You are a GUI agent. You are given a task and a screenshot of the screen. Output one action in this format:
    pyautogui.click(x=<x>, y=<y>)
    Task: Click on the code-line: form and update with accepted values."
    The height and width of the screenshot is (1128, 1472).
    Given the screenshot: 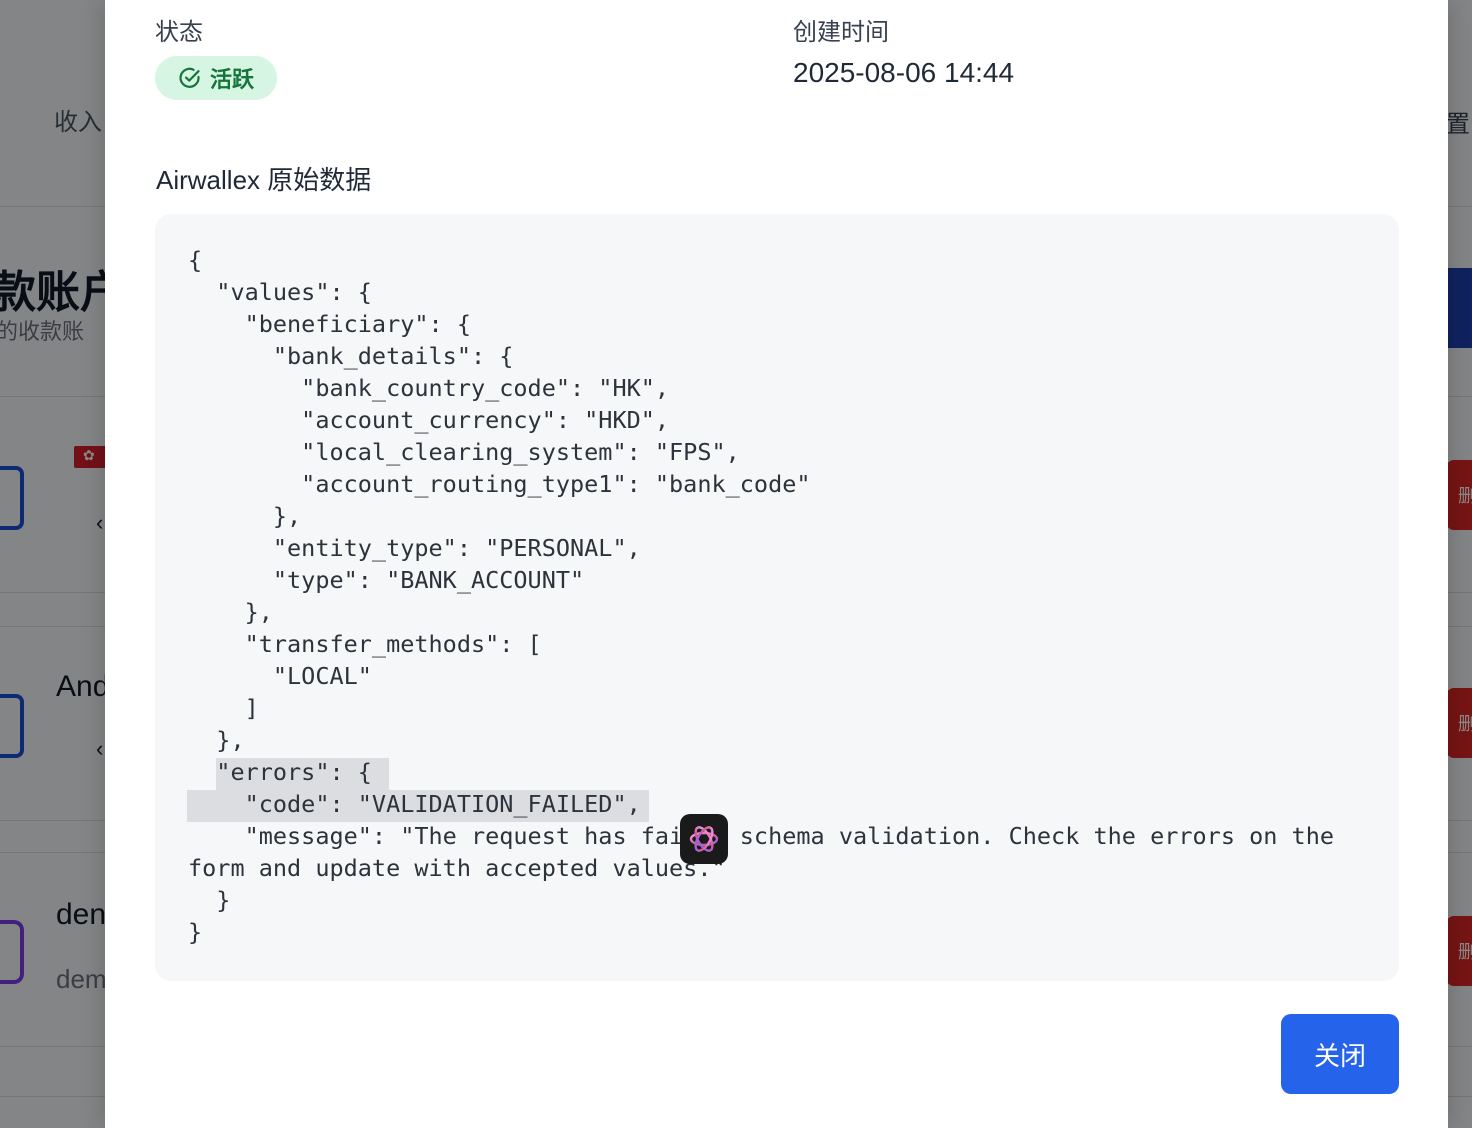 What is the action you would take?
    pyautogui.click(x=457, y=868)
    